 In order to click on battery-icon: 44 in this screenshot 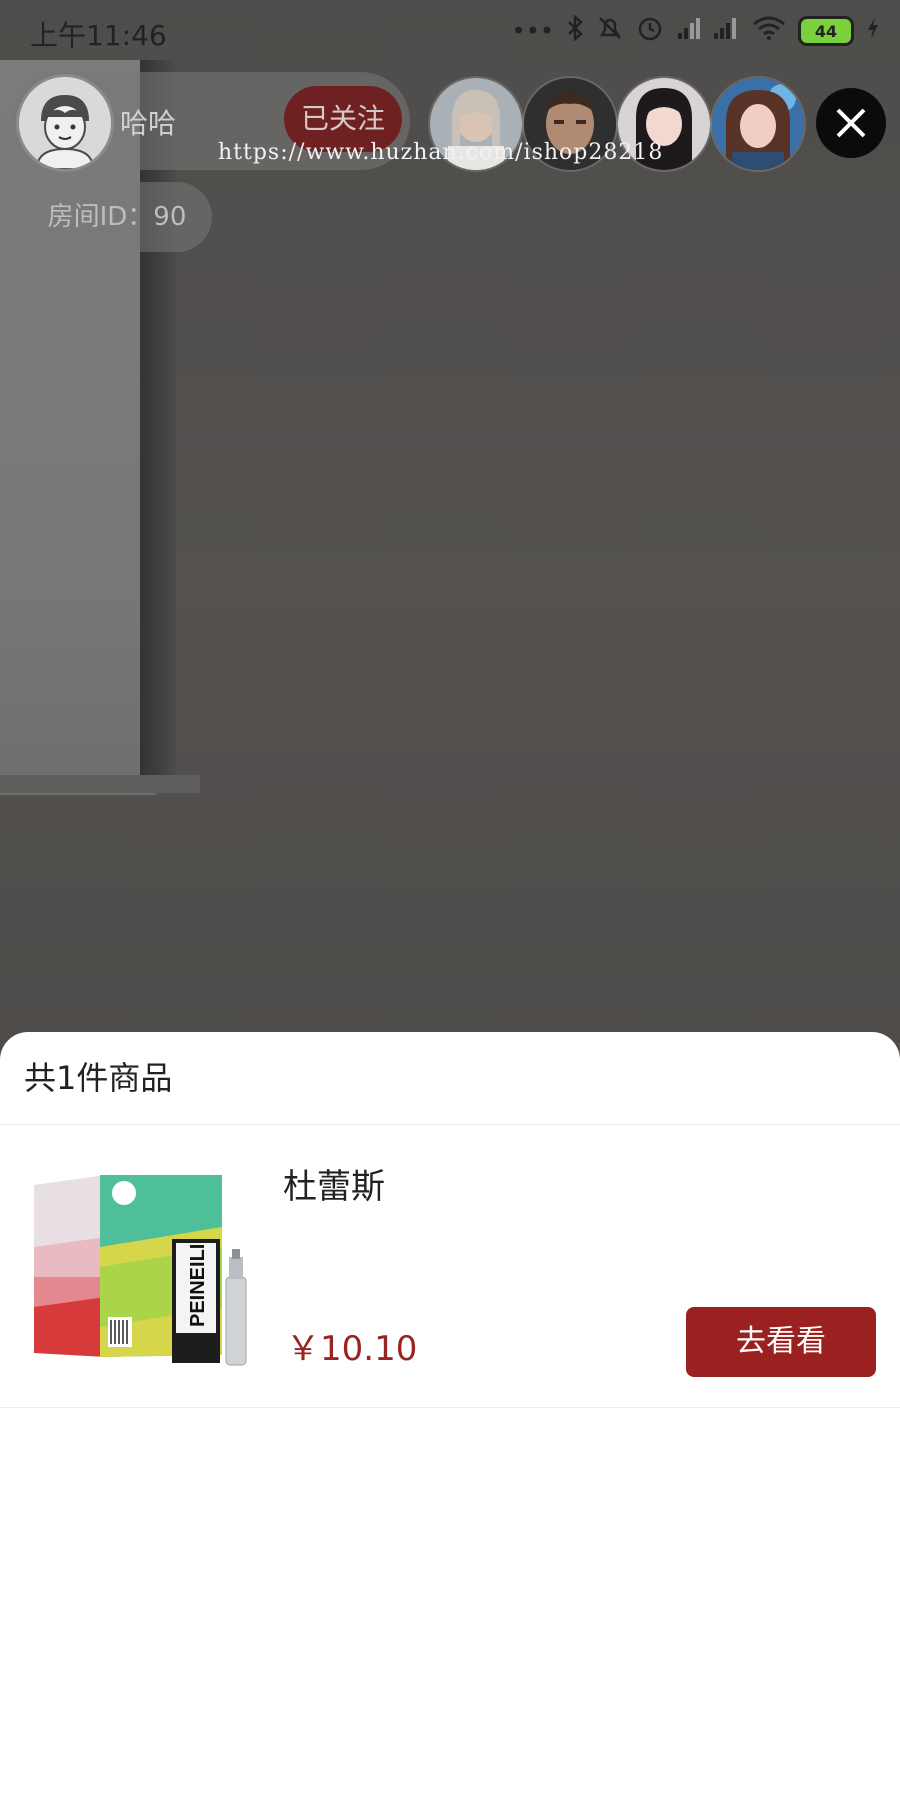, I will do `click(826, 31)`.